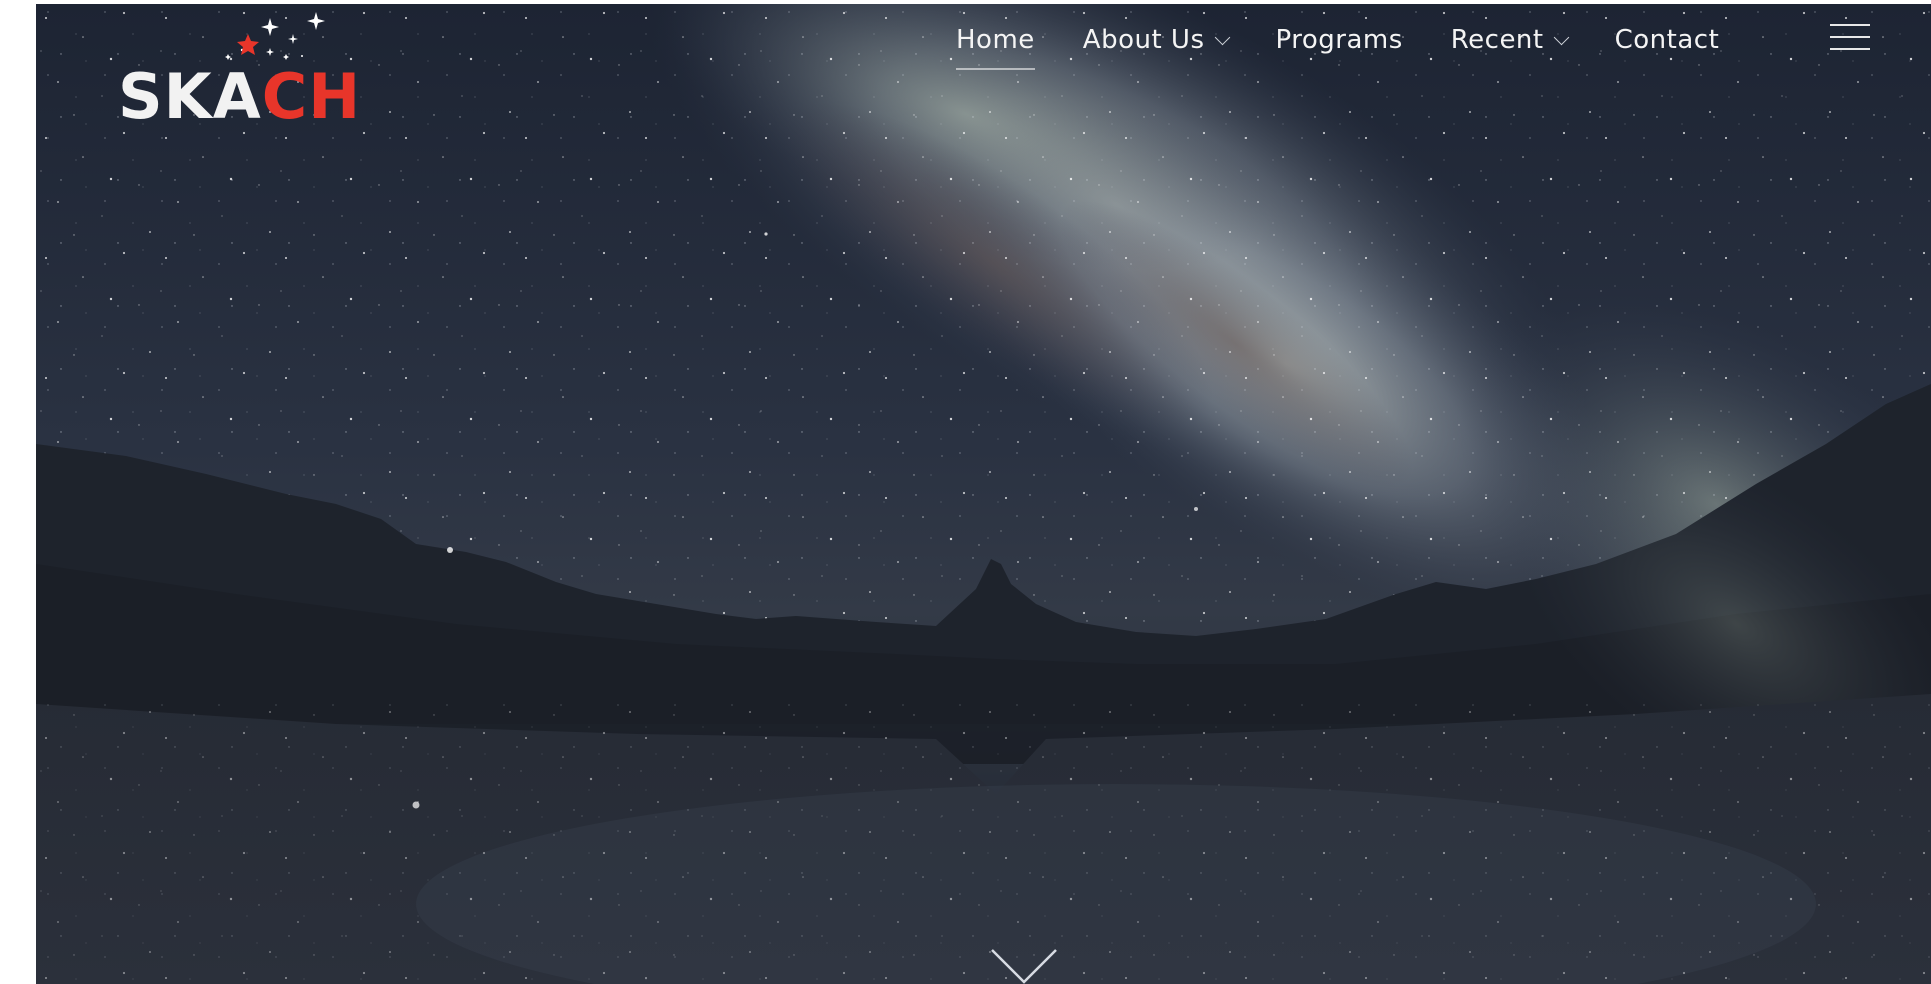 Image resolution: width=1931 pixels, height=984 pixels. I want to click on site-logo: SKACH, so click(223, 71).